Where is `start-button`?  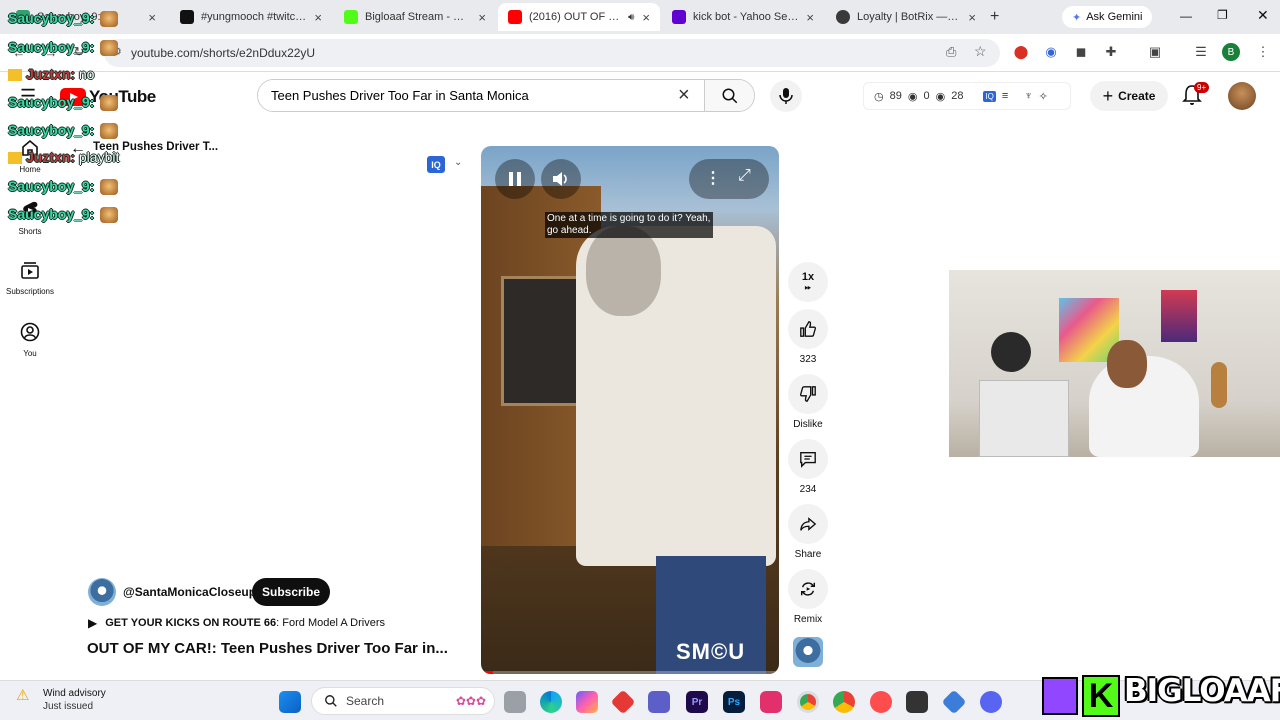
start-button is located at coordinates (290, 702).